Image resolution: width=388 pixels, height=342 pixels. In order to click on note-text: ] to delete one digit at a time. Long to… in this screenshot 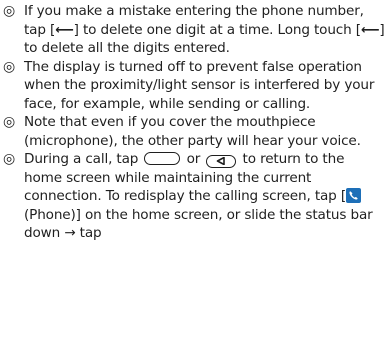, I will do `click(217, 29)`.